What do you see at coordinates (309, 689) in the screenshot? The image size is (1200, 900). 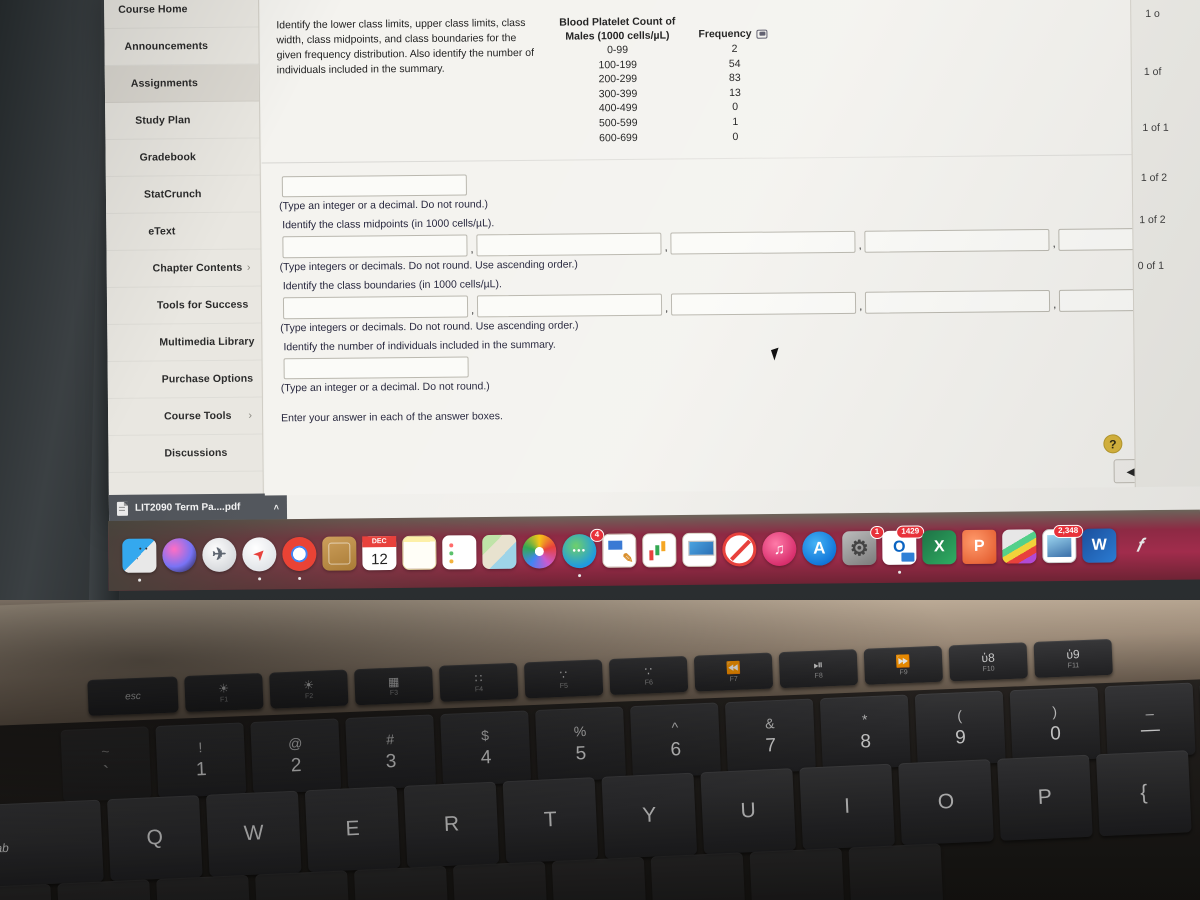 I see `key-f2: ☀ F2` at bounding box center [309, 689].